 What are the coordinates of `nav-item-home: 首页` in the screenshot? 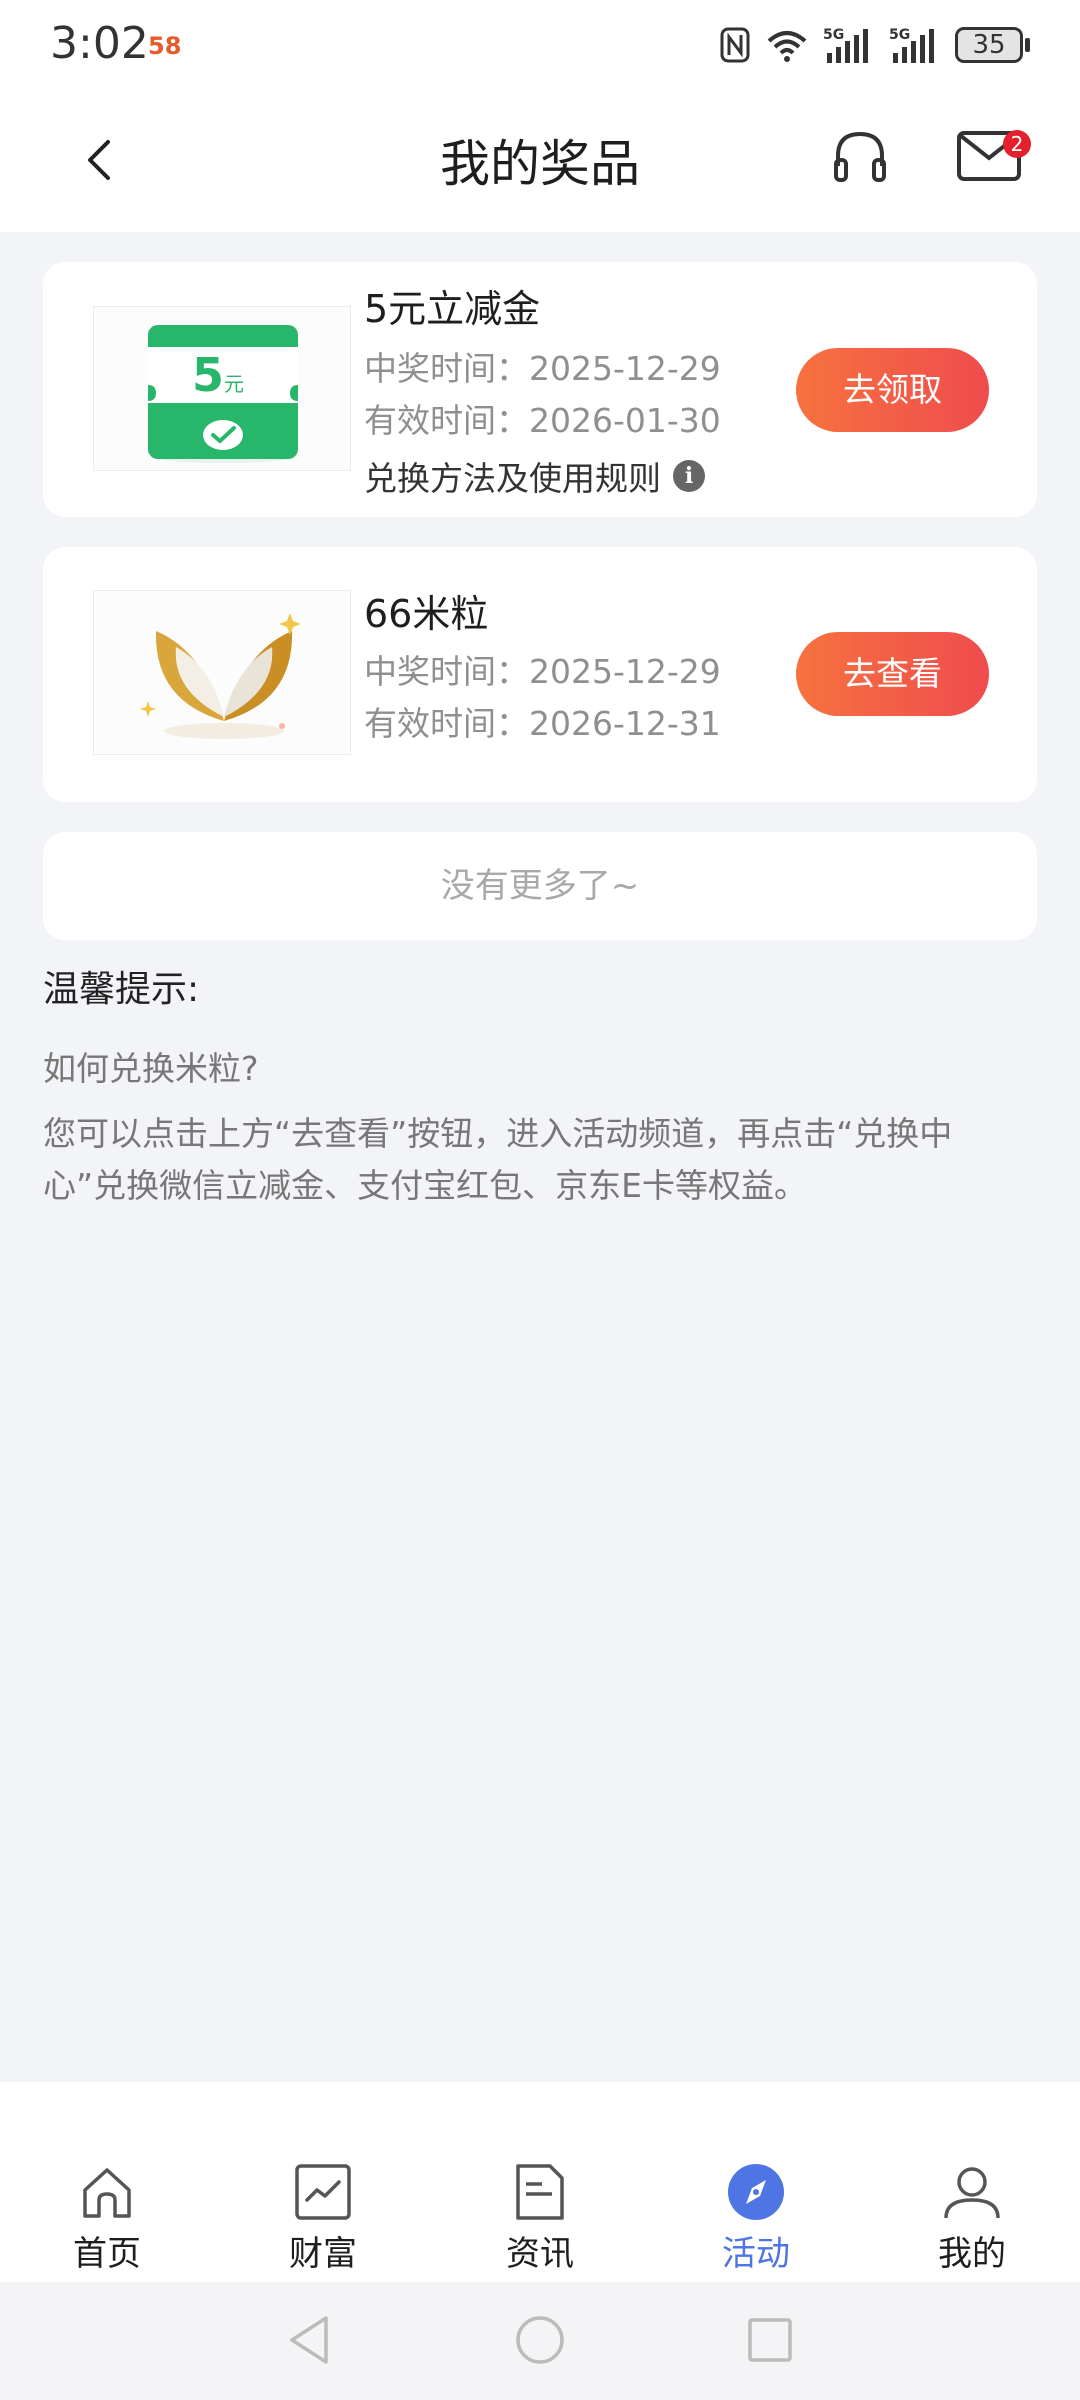 It's located at (107, 2218).